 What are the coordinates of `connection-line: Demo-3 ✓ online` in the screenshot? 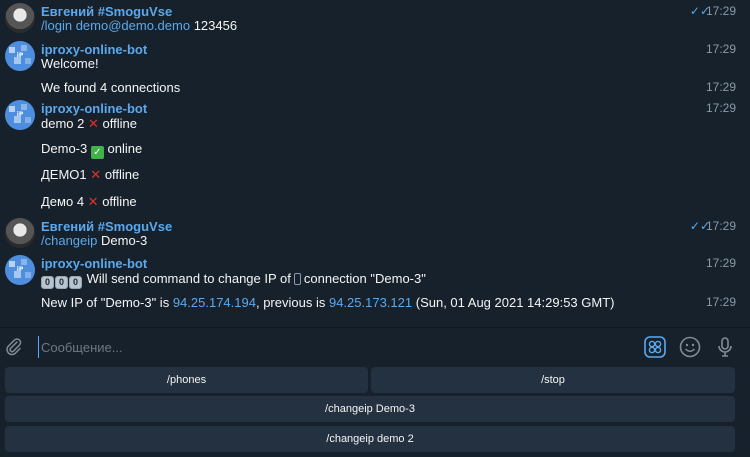 It's located at (91, 150).